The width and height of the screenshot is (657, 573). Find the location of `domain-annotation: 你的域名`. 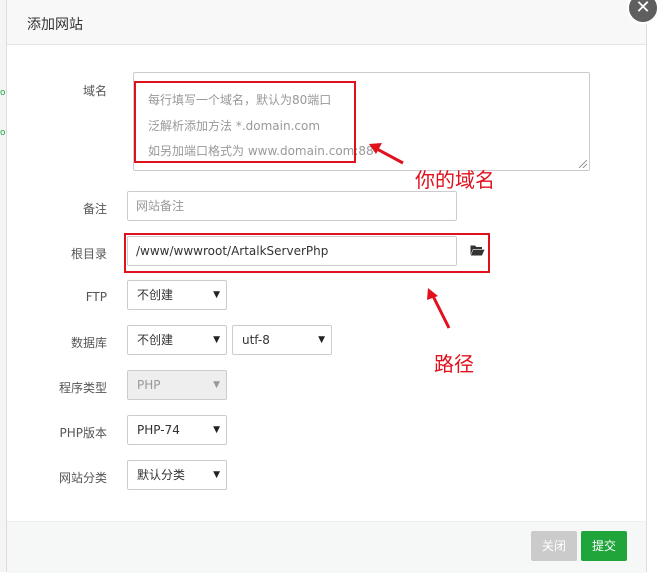

domain-annotation: 你的域名 is located at coordinates (455, 180).